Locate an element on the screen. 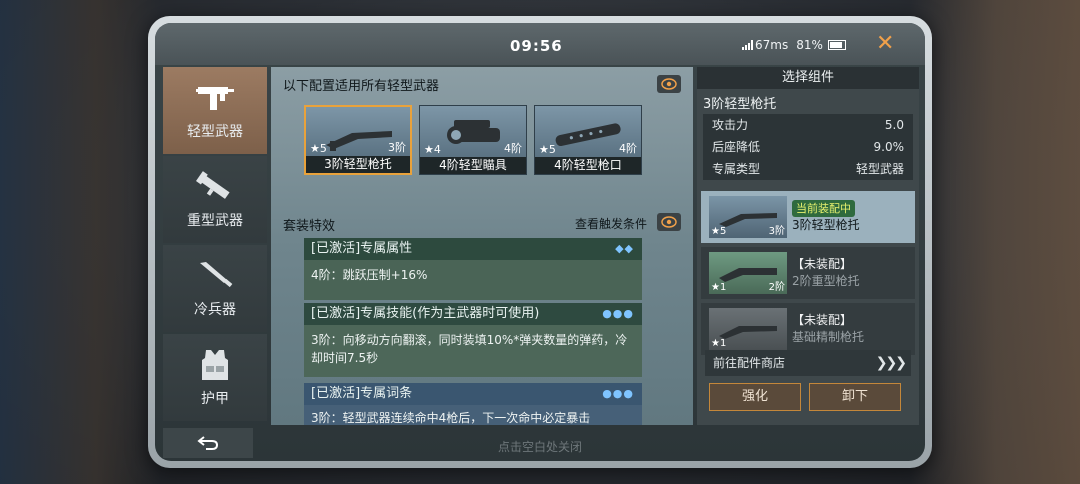 This screenshot has width=1080, height=484. battery-icon is located at coordinates (836, 45).